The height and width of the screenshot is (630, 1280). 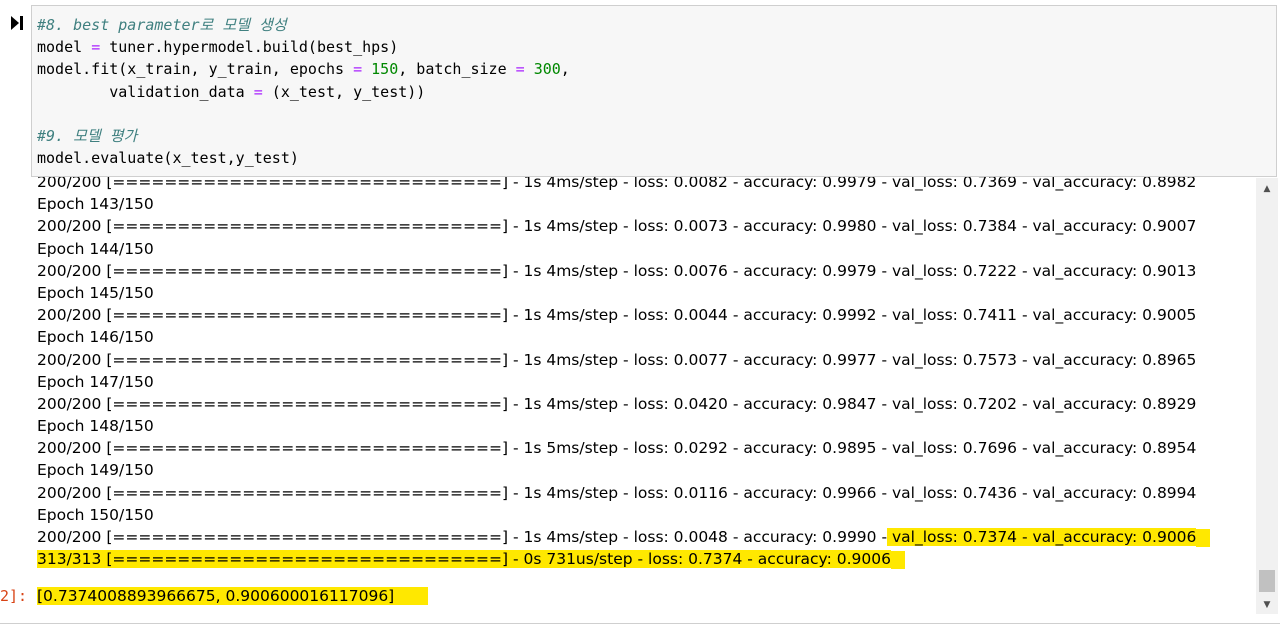 What do you see at coordinates (623, 426) in the screenshot?
I see `output-line: Epoch 148/150` at bounding box center [623, 426].